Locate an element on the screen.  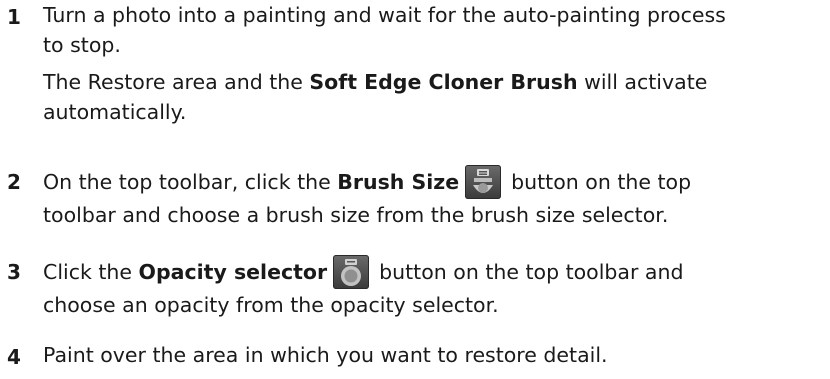
step-text: automatically. is located at coordinates (115, 112).